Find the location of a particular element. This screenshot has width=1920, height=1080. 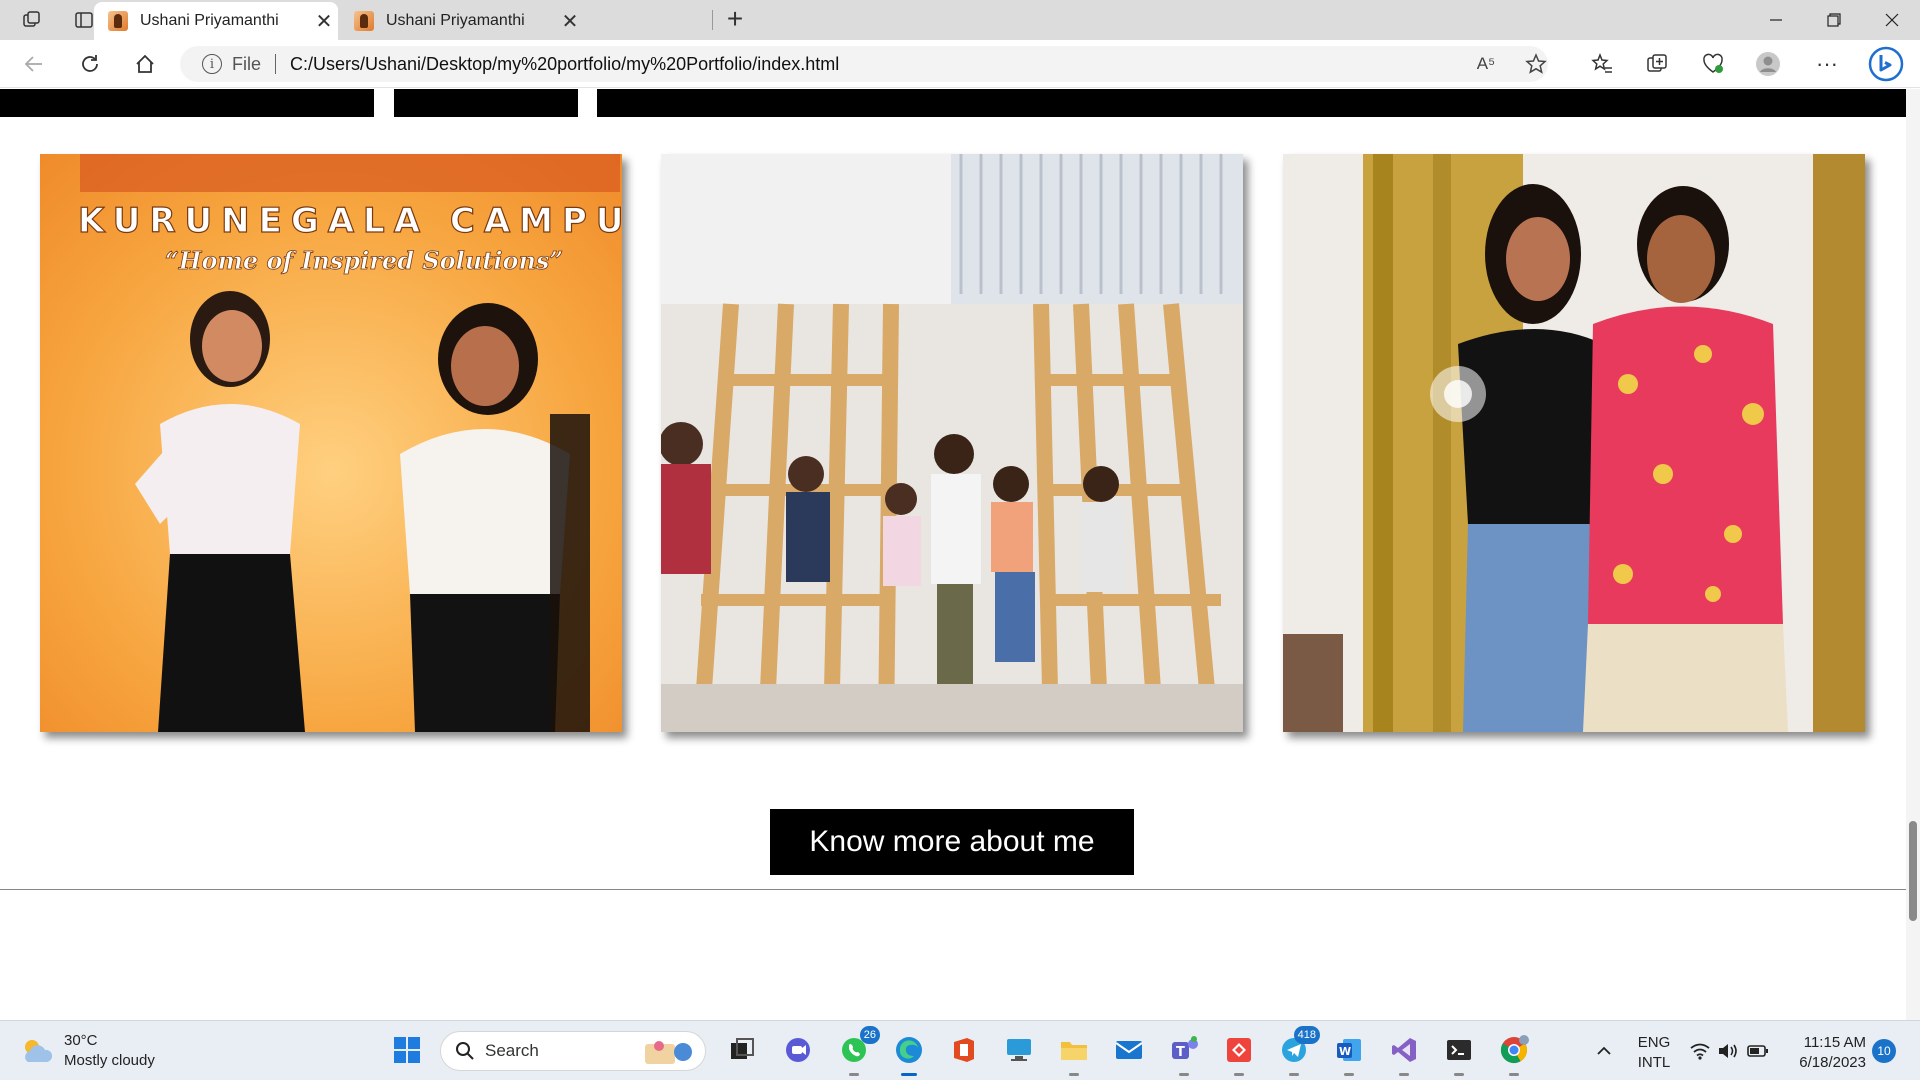

sign-text-campus: KURUNEGALA CAMPU is located at coordinates (350, 221).